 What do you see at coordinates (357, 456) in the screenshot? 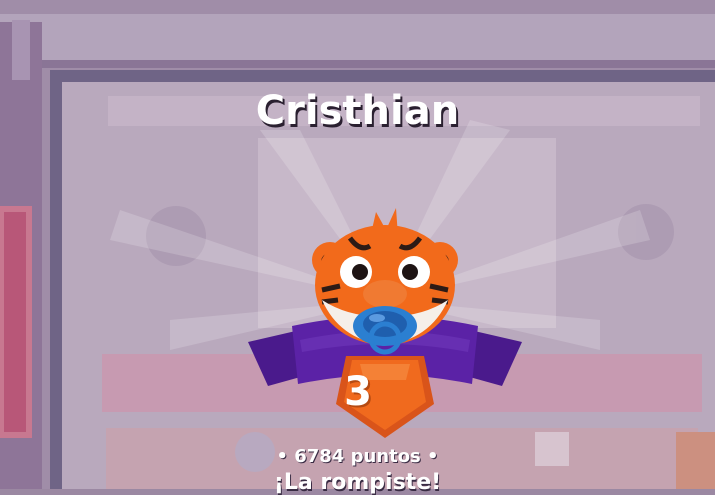
I see `points-label: • 6784 puntos •` at bounding box center [357, 456].